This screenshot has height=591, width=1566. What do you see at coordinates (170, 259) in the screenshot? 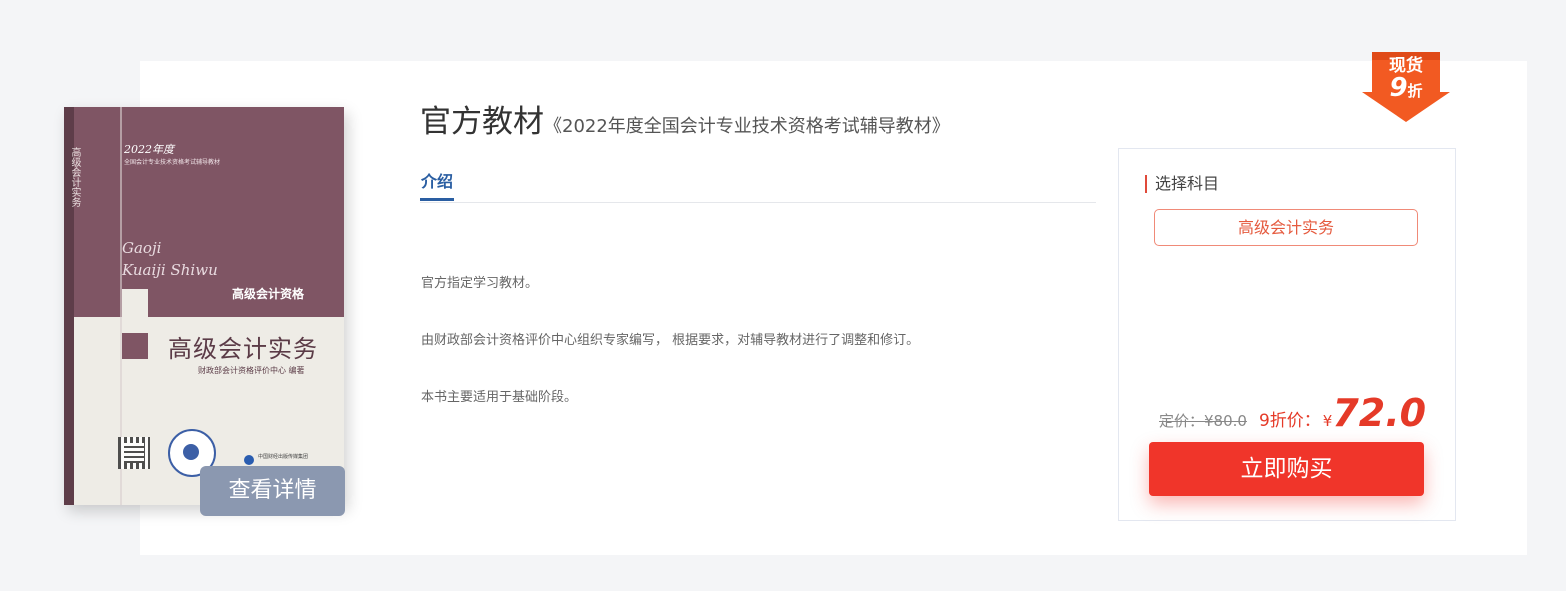
I see `cover-pinyin: Gaoji Kuaiji Shiwu` at bounding box center [170, 259].